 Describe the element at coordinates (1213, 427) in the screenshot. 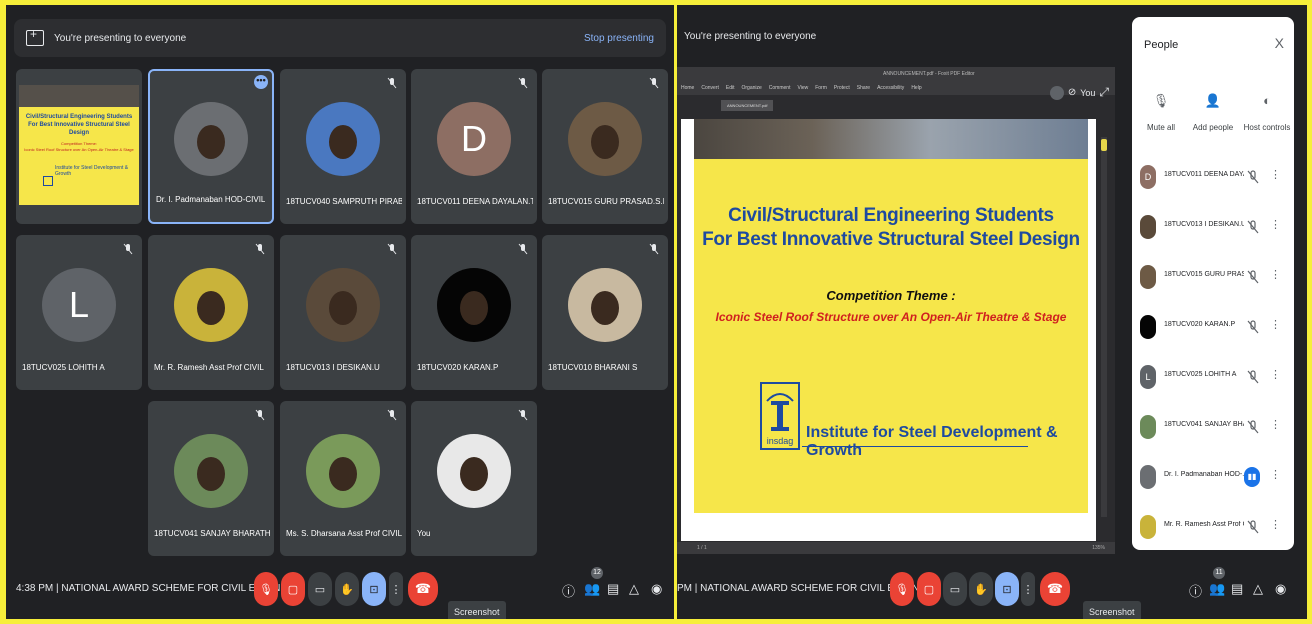

I see `participant-row: 18TUCV041 SANJAY BHA... ⋮` at that location.